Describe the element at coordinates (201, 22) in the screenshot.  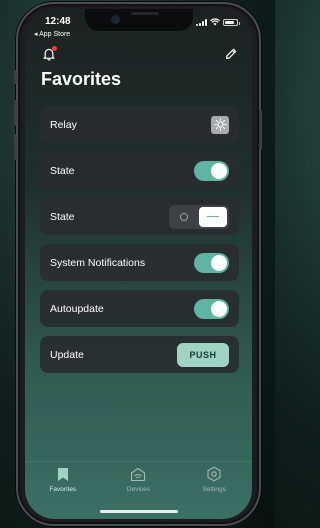
I see `cellular-signal-icon` at that location.